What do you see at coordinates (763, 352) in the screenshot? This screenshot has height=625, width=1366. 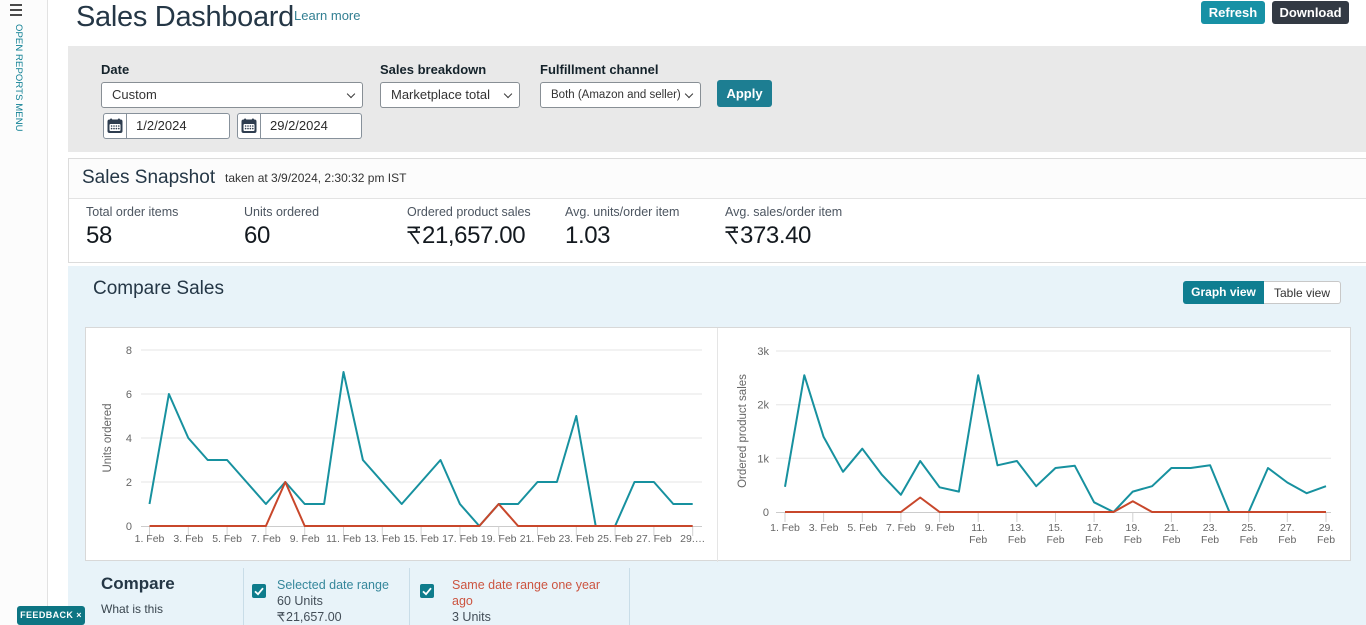 I see `svg-text: 3k` at bounding box center [763, 352].